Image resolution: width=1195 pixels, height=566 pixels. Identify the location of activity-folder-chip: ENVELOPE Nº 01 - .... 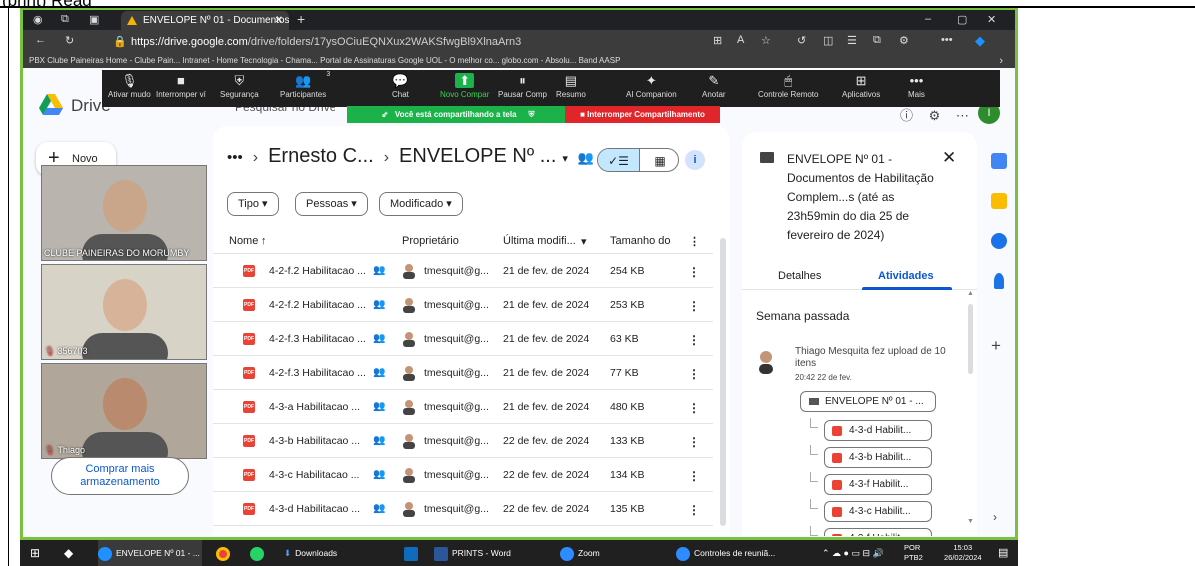
(868, 401).